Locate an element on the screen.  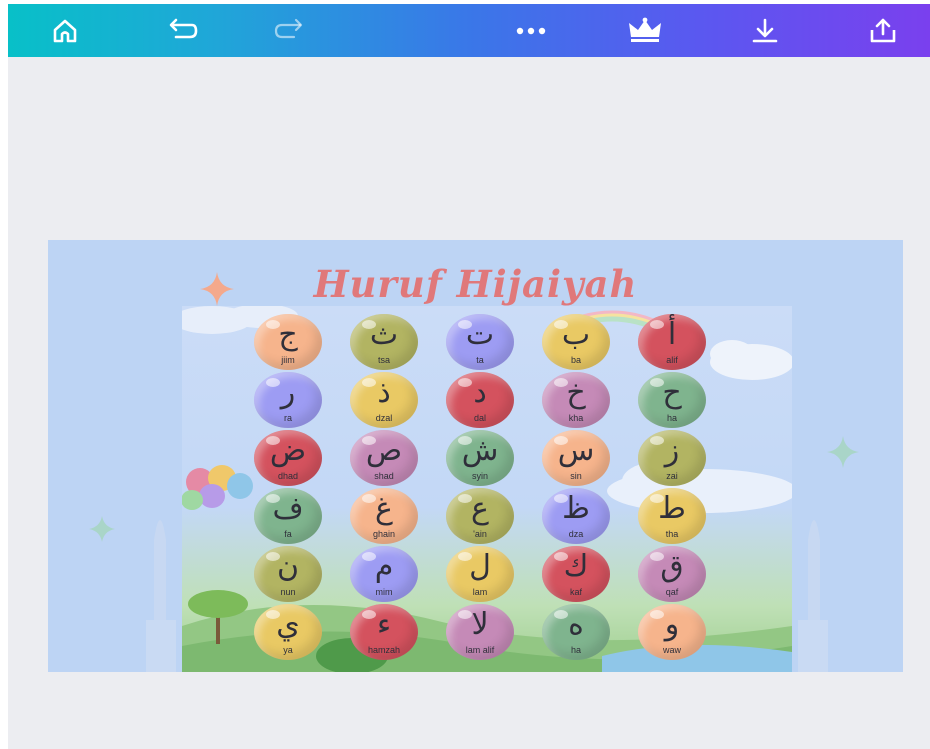
letter-bubble: د dal is located at coordinates (480, 400).